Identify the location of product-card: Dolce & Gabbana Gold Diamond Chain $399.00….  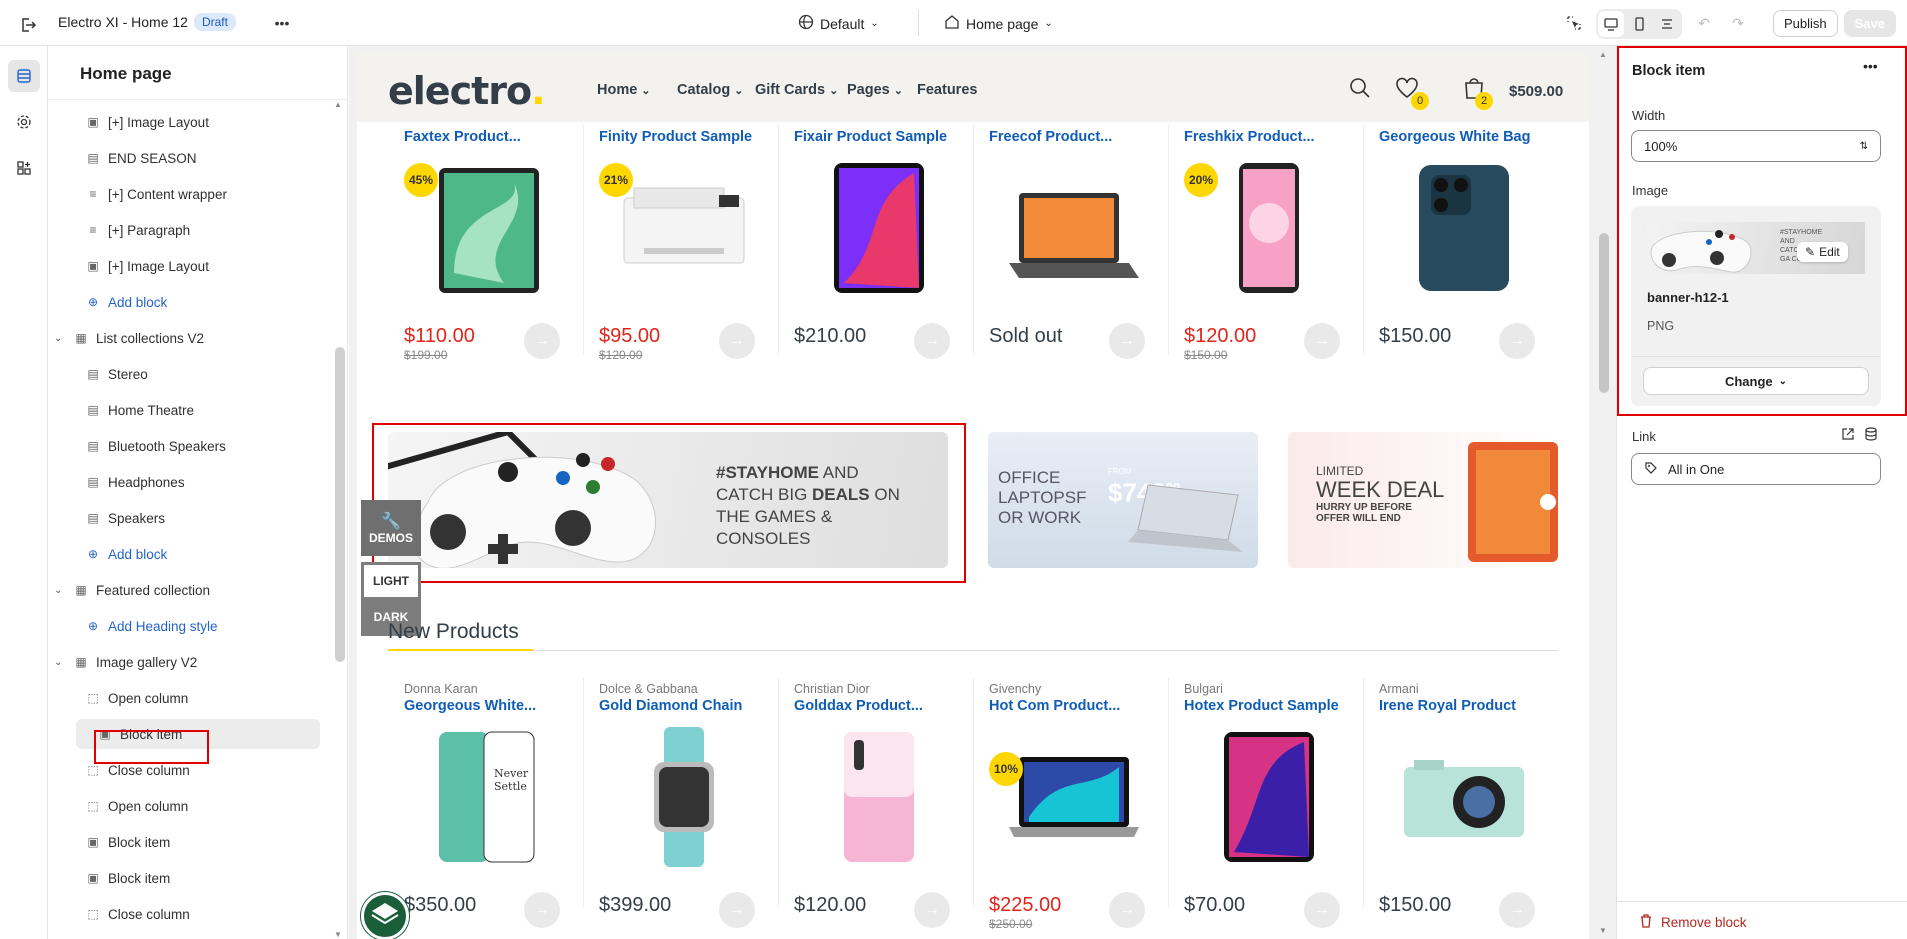
(696, 805).